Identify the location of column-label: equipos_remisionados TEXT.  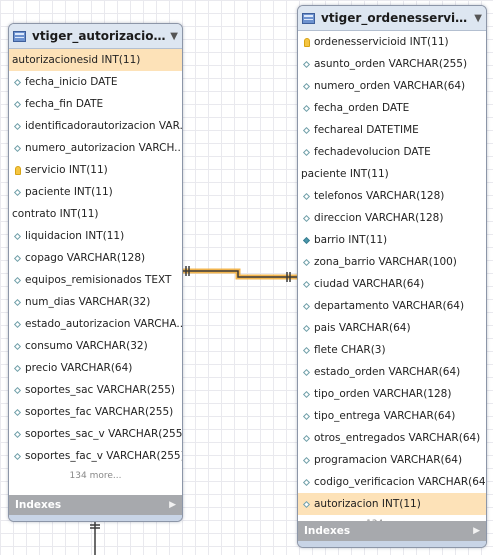
(98, 280).